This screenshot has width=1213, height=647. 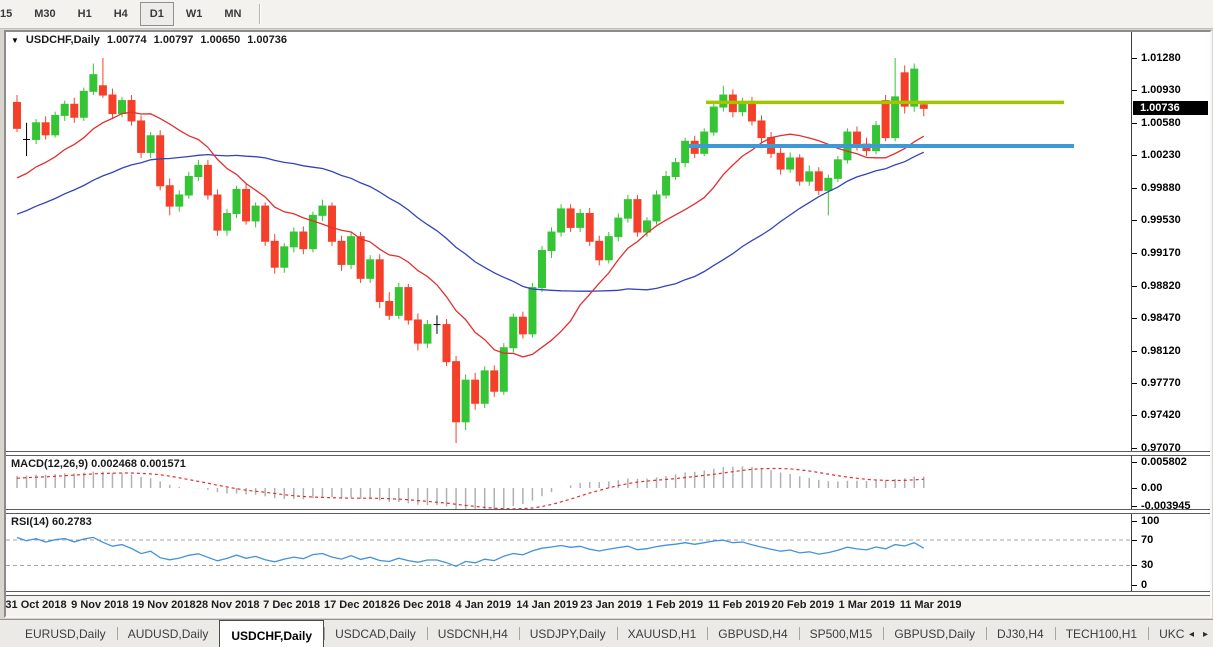 I want to click on date-tick-label: 7 Dec 2018, so click(x=292, y=605).